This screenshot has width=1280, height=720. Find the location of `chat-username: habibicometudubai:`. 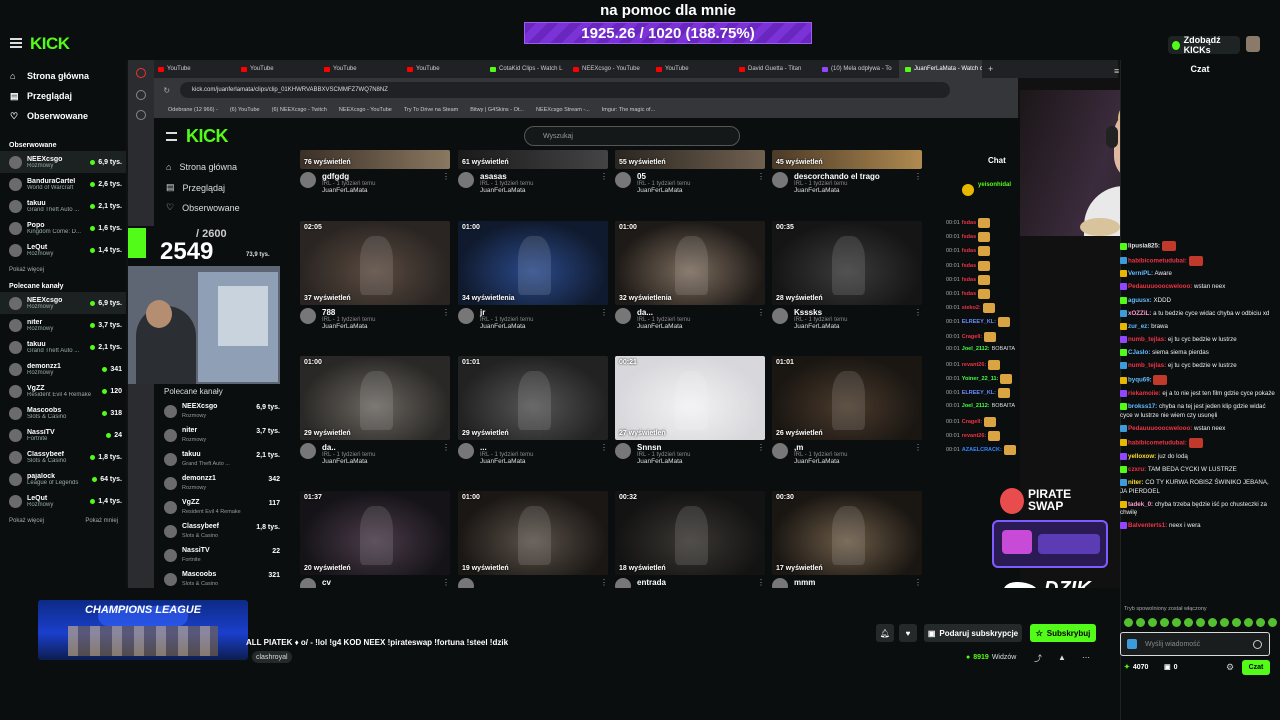

chat-username: habibicometudubai: is located at coordinates (1157, 260).